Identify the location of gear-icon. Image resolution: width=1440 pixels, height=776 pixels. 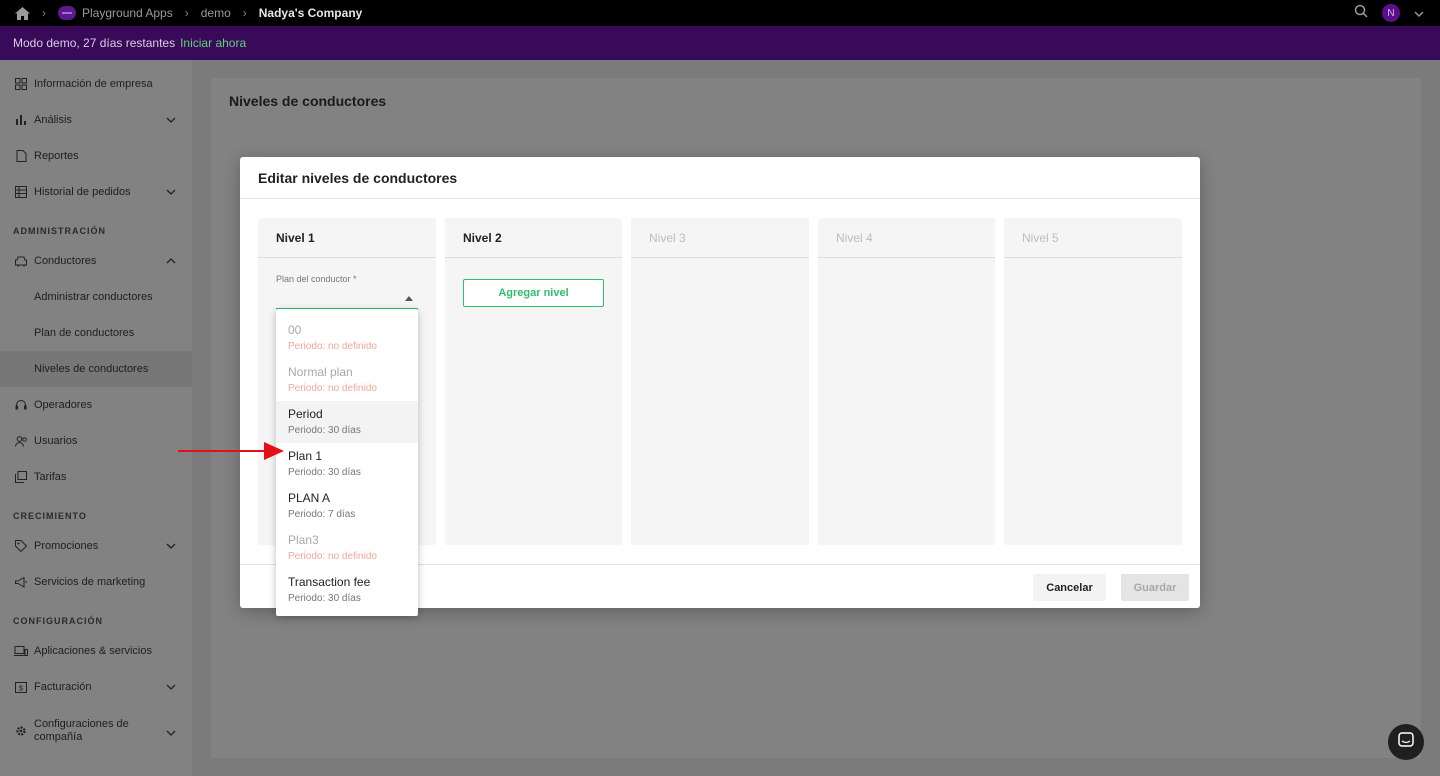
(21, 731).